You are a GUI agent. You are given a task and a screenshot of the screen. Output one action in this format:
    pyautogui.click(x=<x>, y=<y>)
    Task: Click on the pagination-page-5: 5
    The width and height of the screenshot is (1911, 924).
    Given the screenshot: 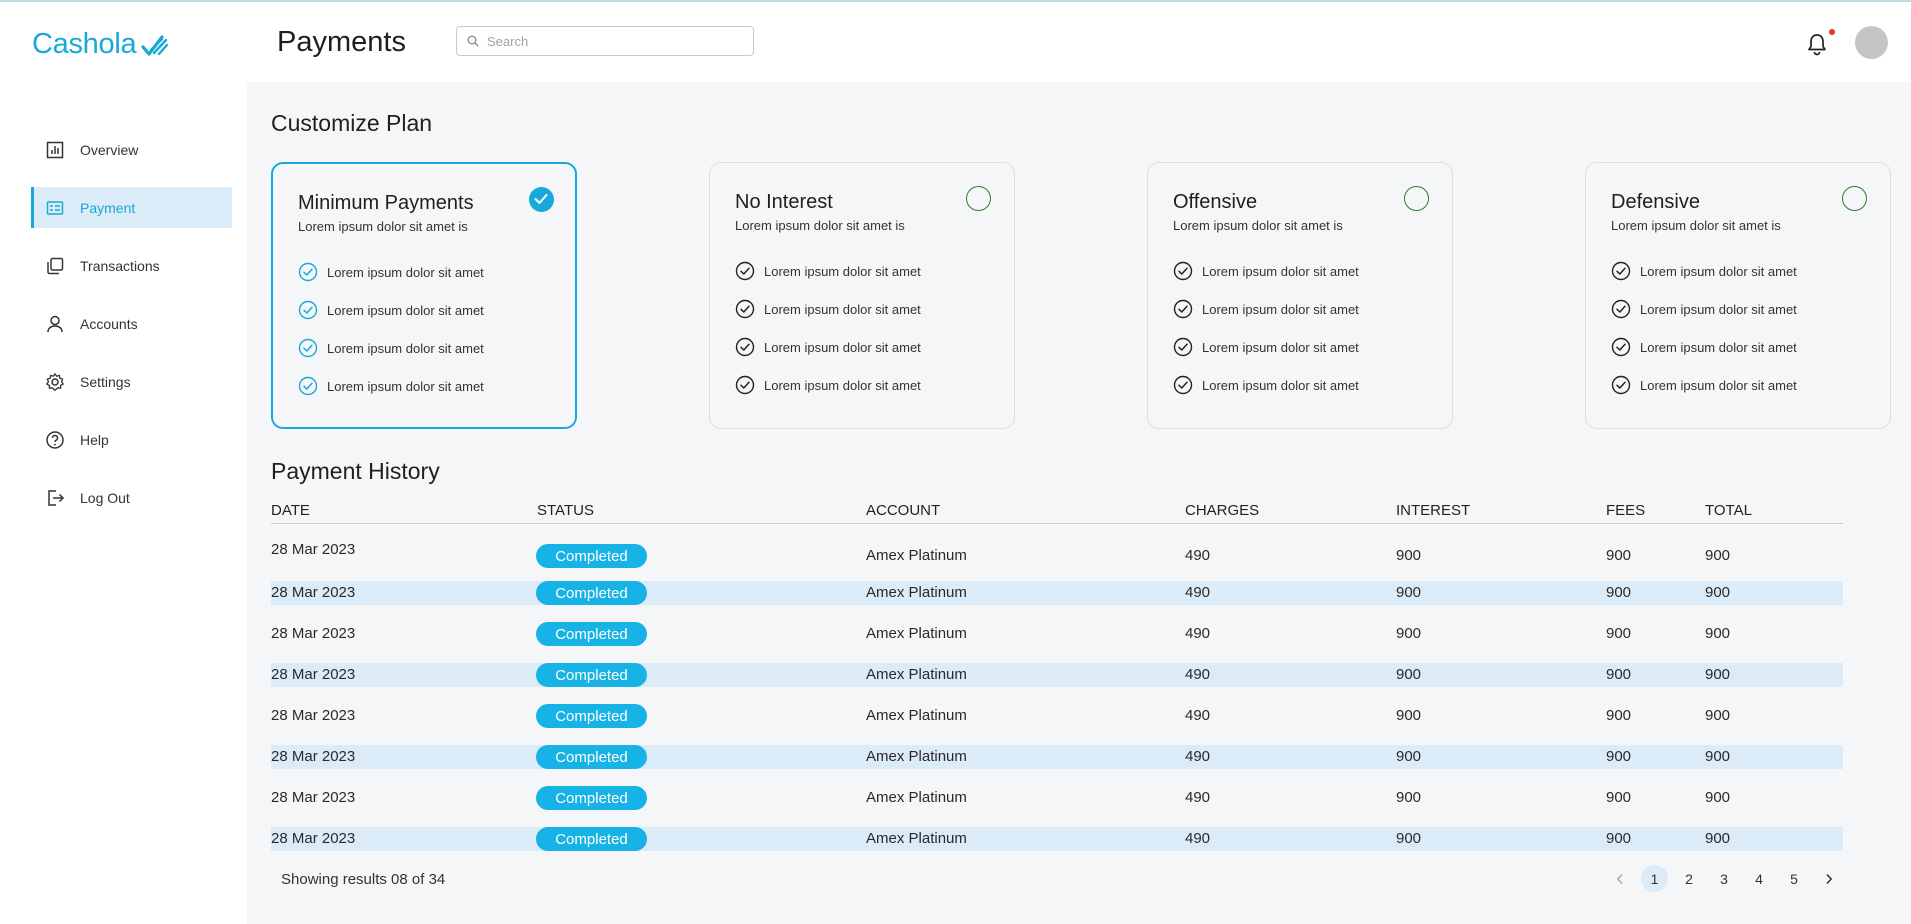 What is the action you would take?
    pyautogui.click(x=1794, y=878)
    